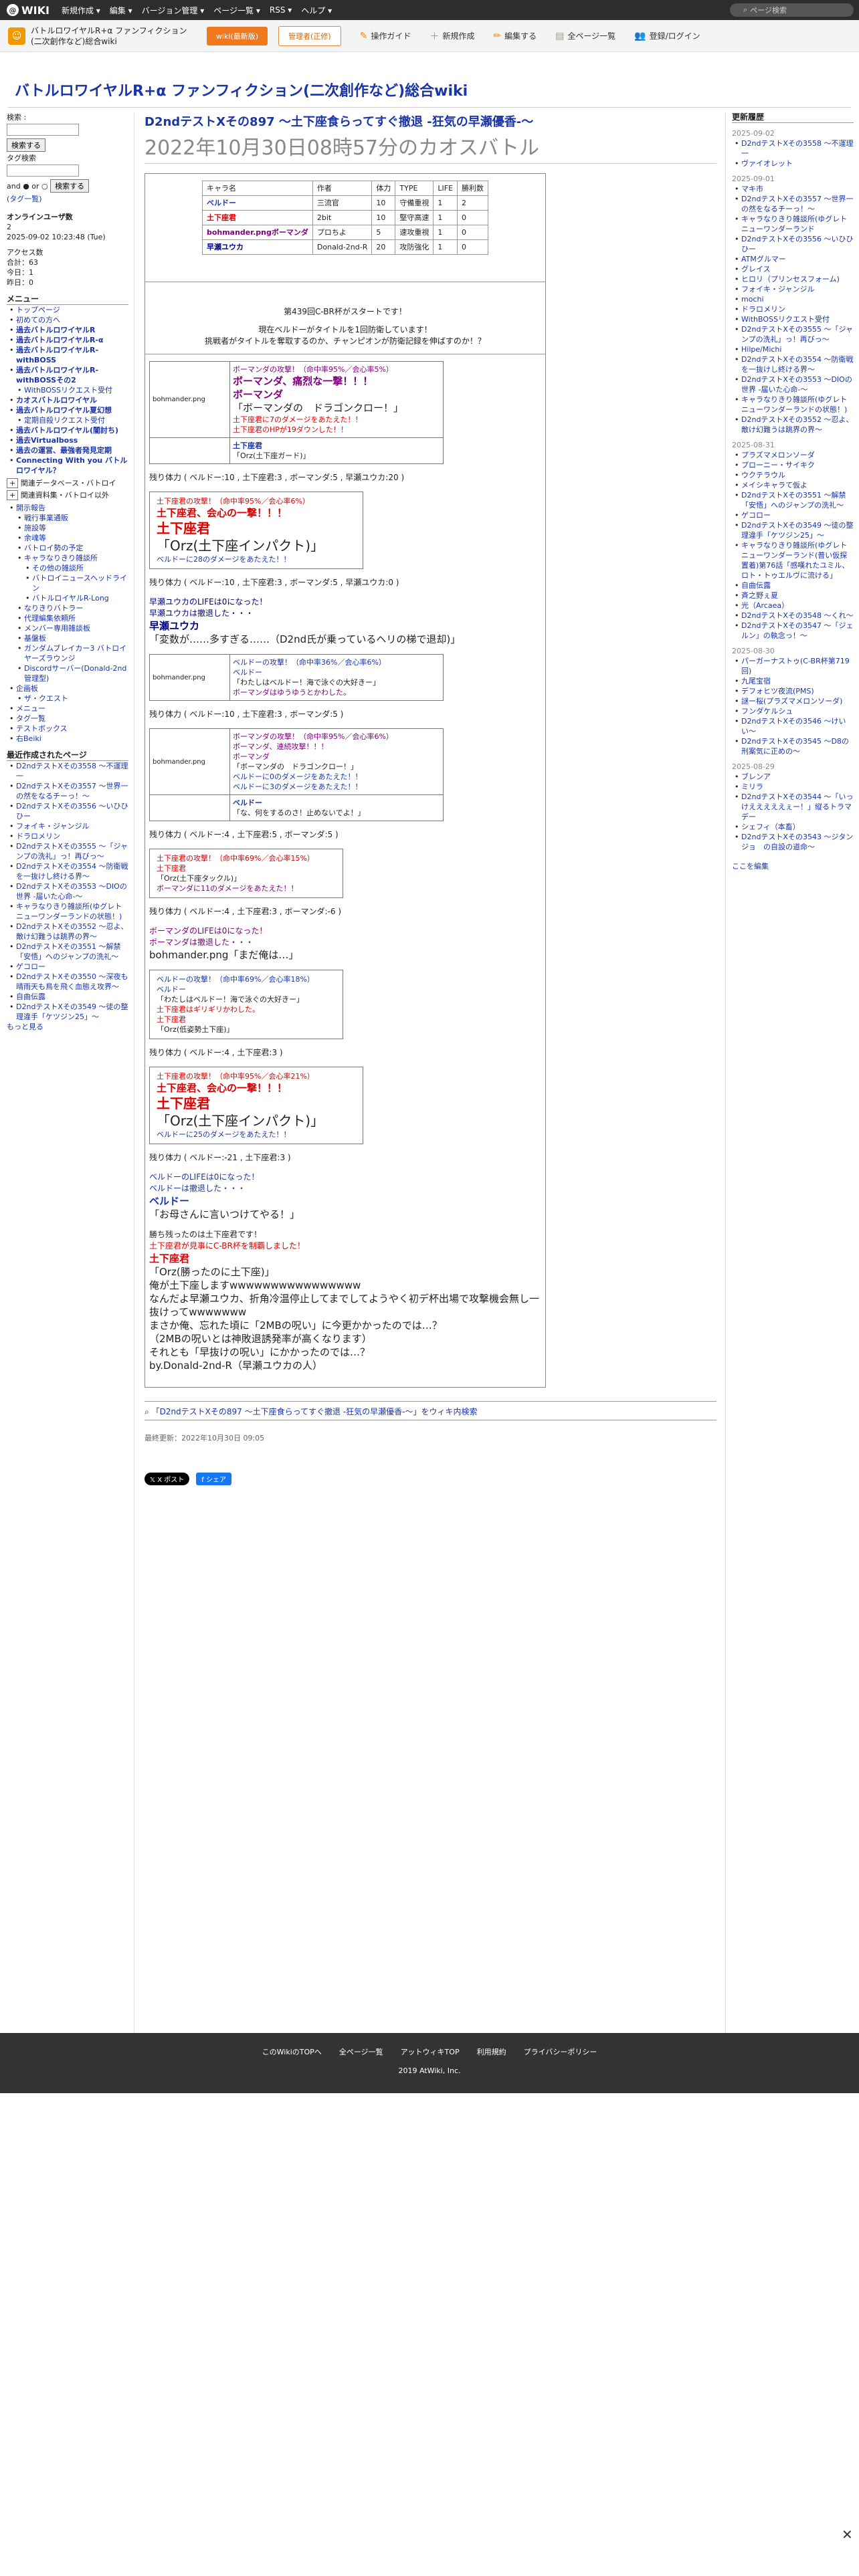 The image size is (859, 2576). Describe the element at coordinates (756, 776) in the screenshot. I see `history-item-link: ブレンア` at that location.